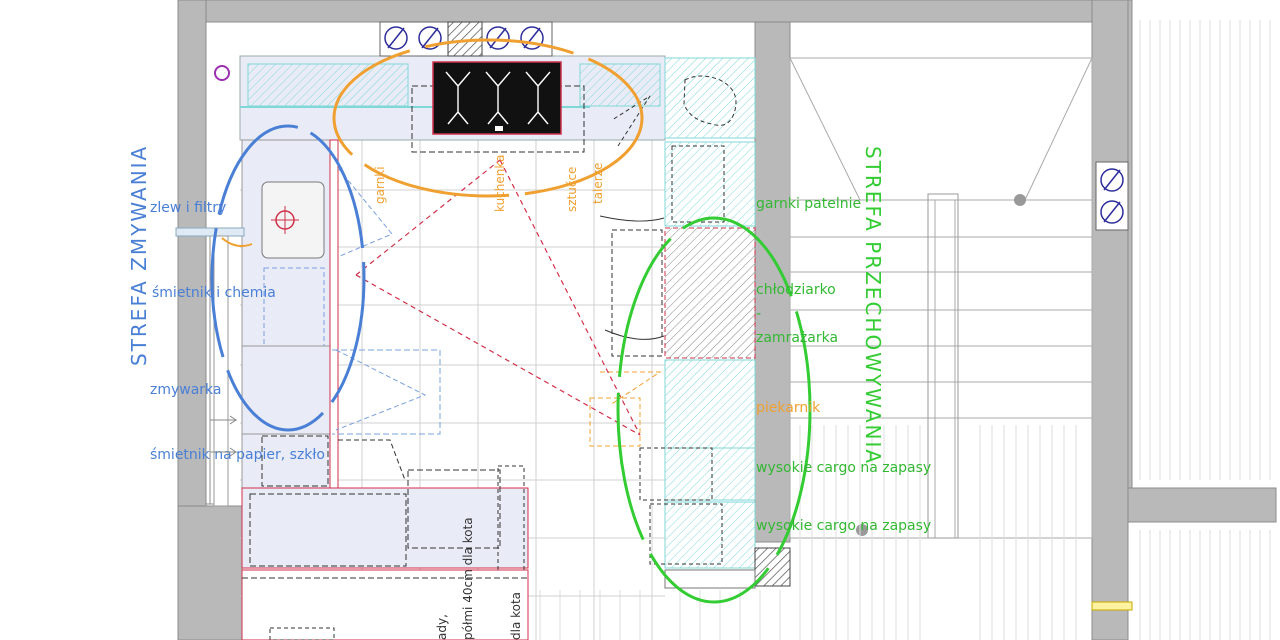 This screenshot has width=1280, height=640. What do you see at coordinates (843, 468) in the screenshot?
I see `label-cargo-1: wysokie cargo na zapasy` at bounding box center [843, 468].